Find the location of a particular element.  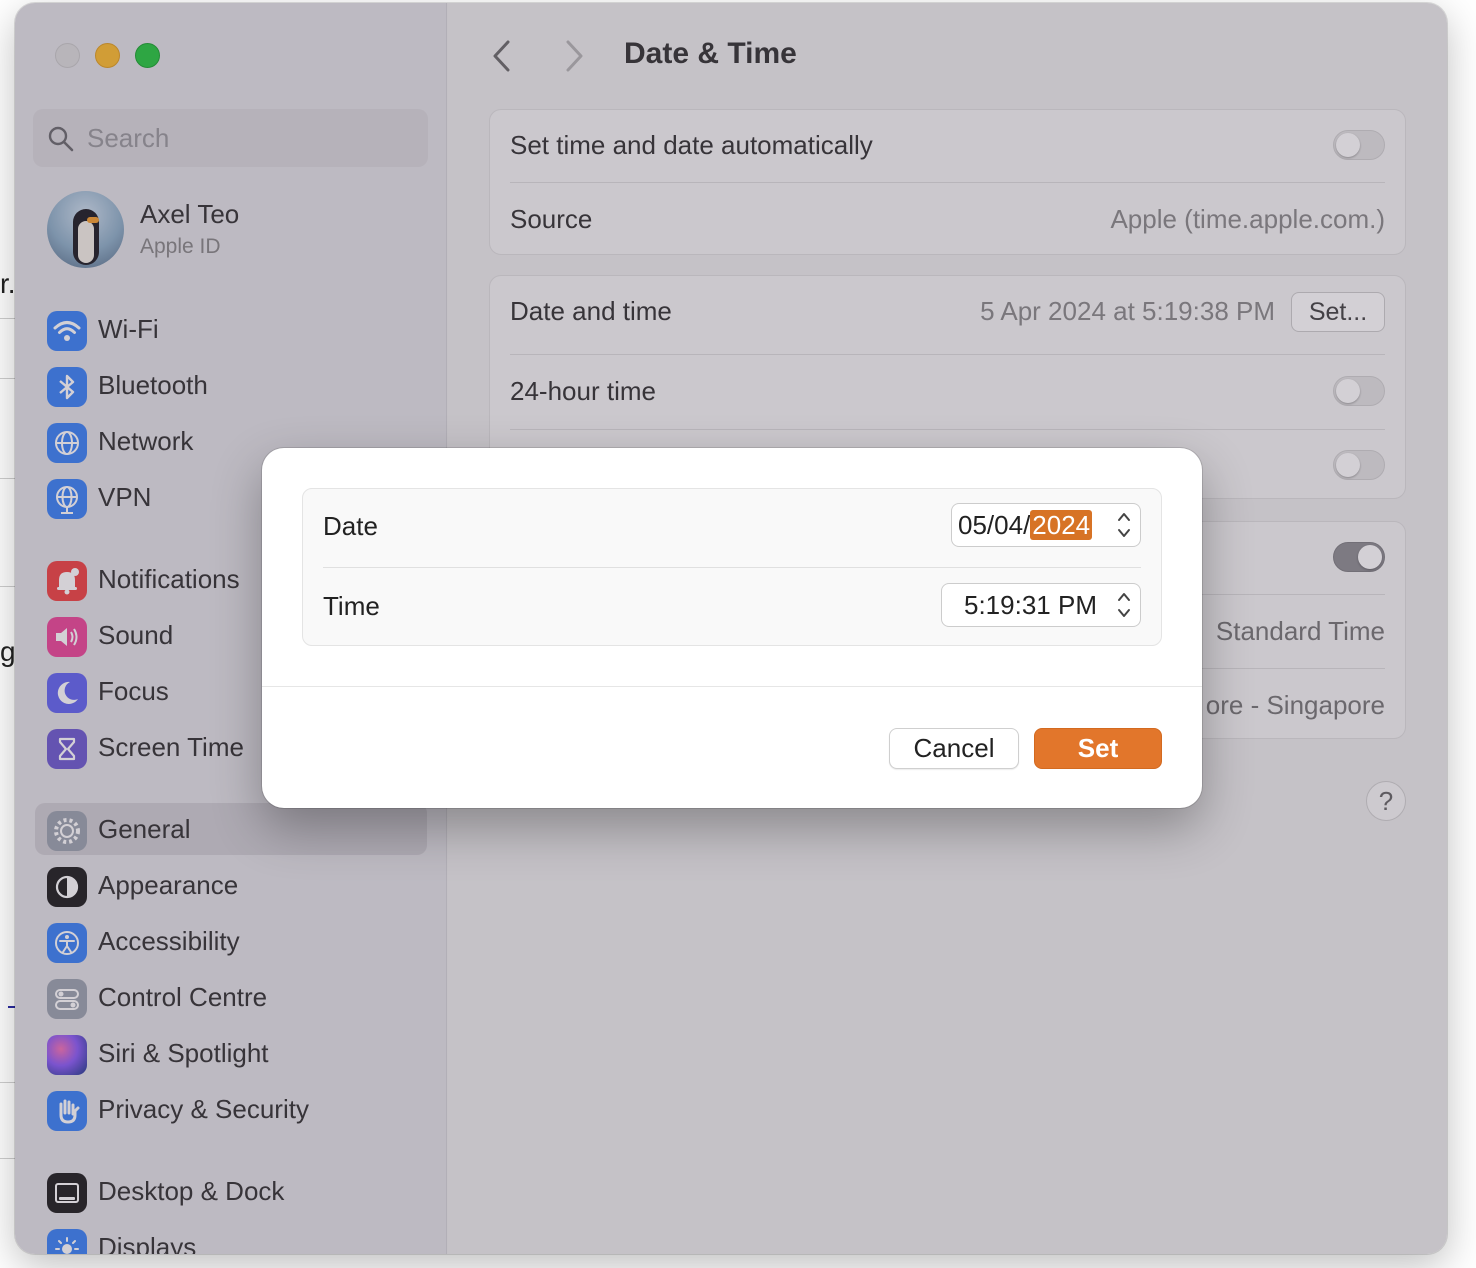

date-field: 05/04/2024 is located at coordinates (1046, 525).